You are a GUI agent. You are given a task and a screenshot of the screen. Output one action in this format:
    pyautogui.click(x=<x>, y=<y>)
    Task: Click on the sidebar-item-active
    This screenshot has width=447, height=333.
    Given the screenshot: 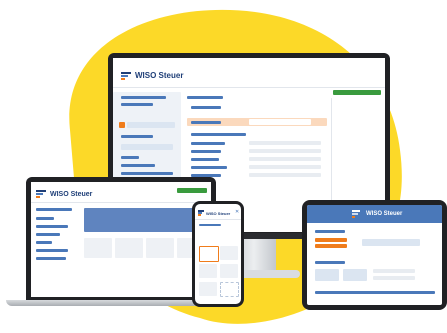 What is the action you would take?
    pyautogui.click(x=151, y=125)
    